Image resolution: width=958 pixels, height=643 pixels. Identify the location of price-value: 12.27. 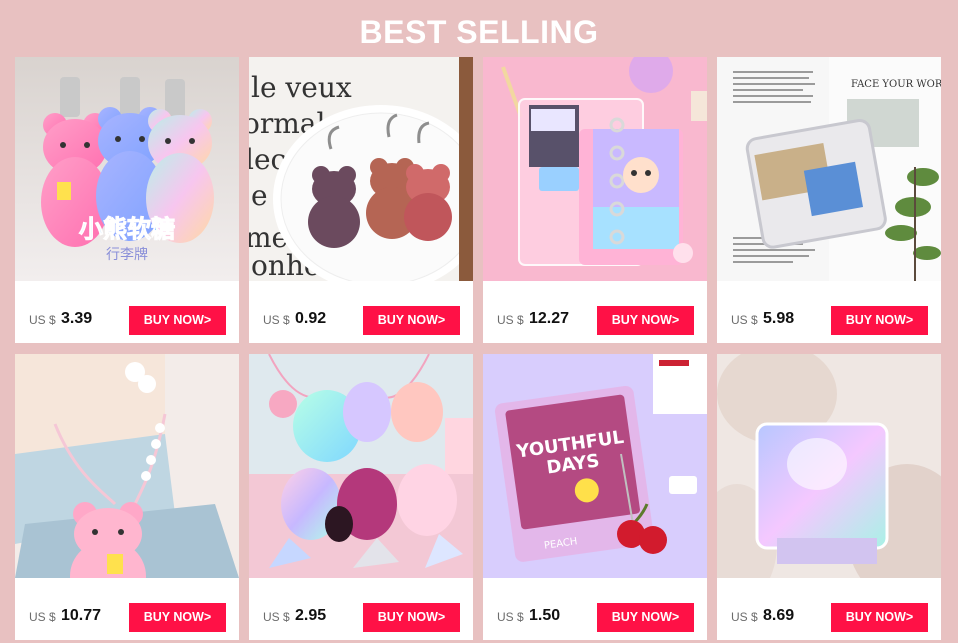
(549, 318).